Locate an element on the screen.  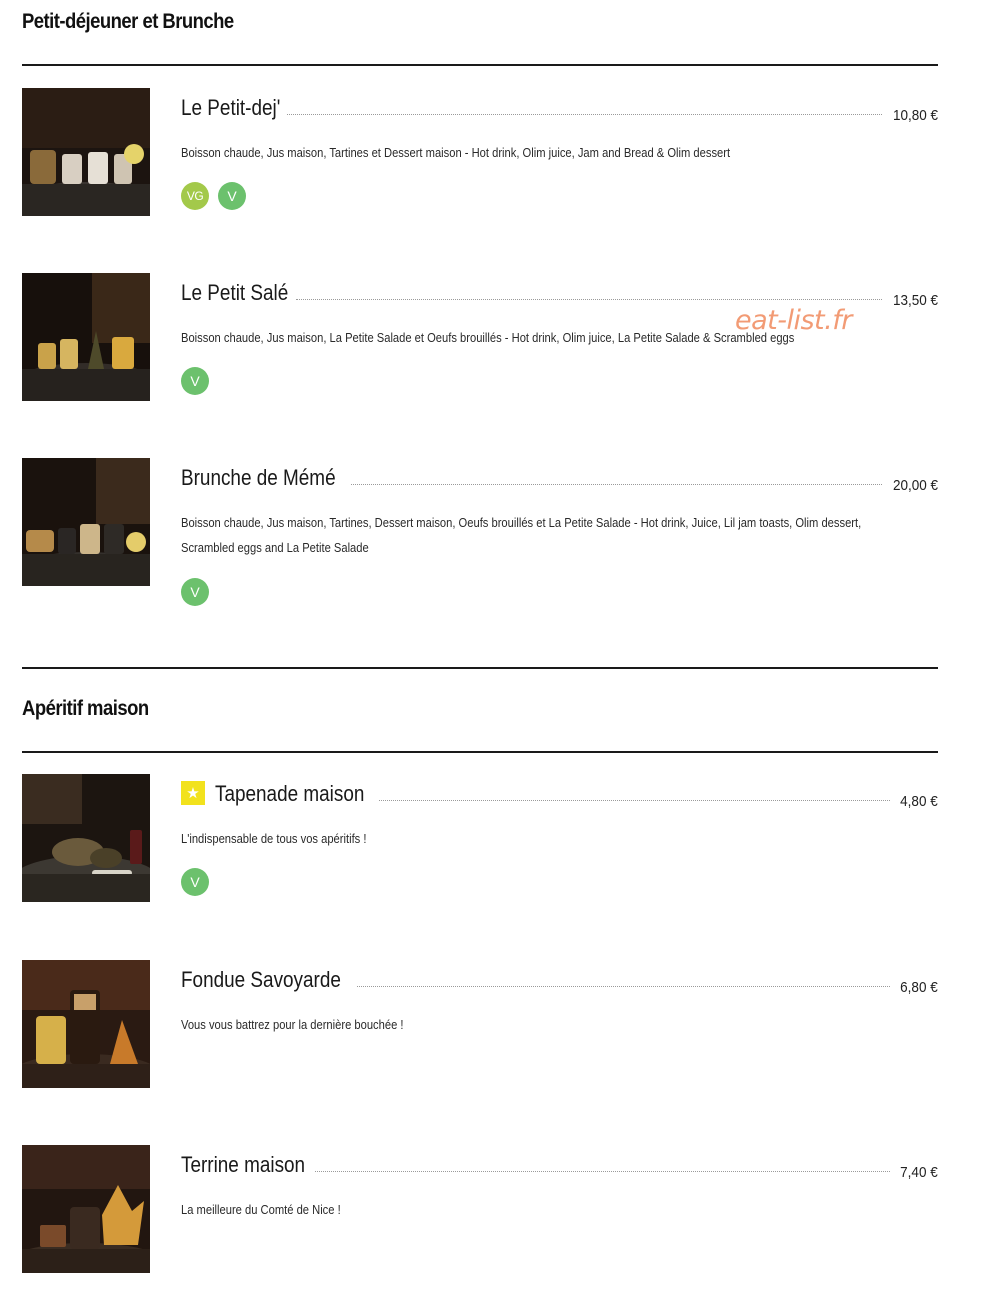
section-title-petit-dejeuner: Petit-déjeuner et Brunche is located at coordinates (128, 21).